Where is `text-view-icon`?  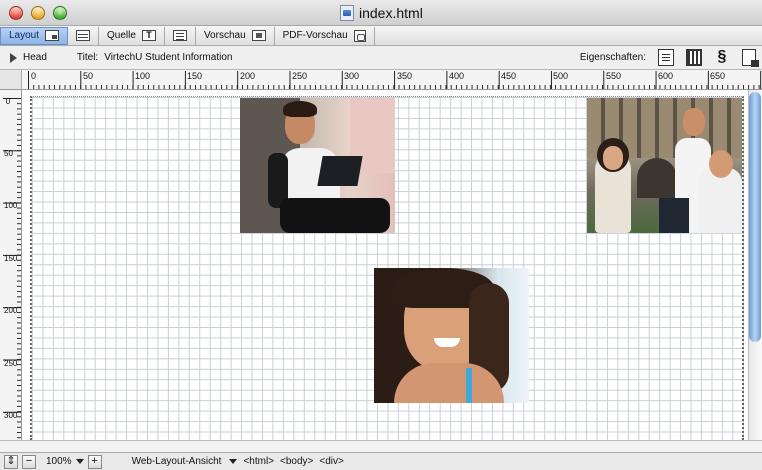 text-view-icon is located at coordinates (179, 35).